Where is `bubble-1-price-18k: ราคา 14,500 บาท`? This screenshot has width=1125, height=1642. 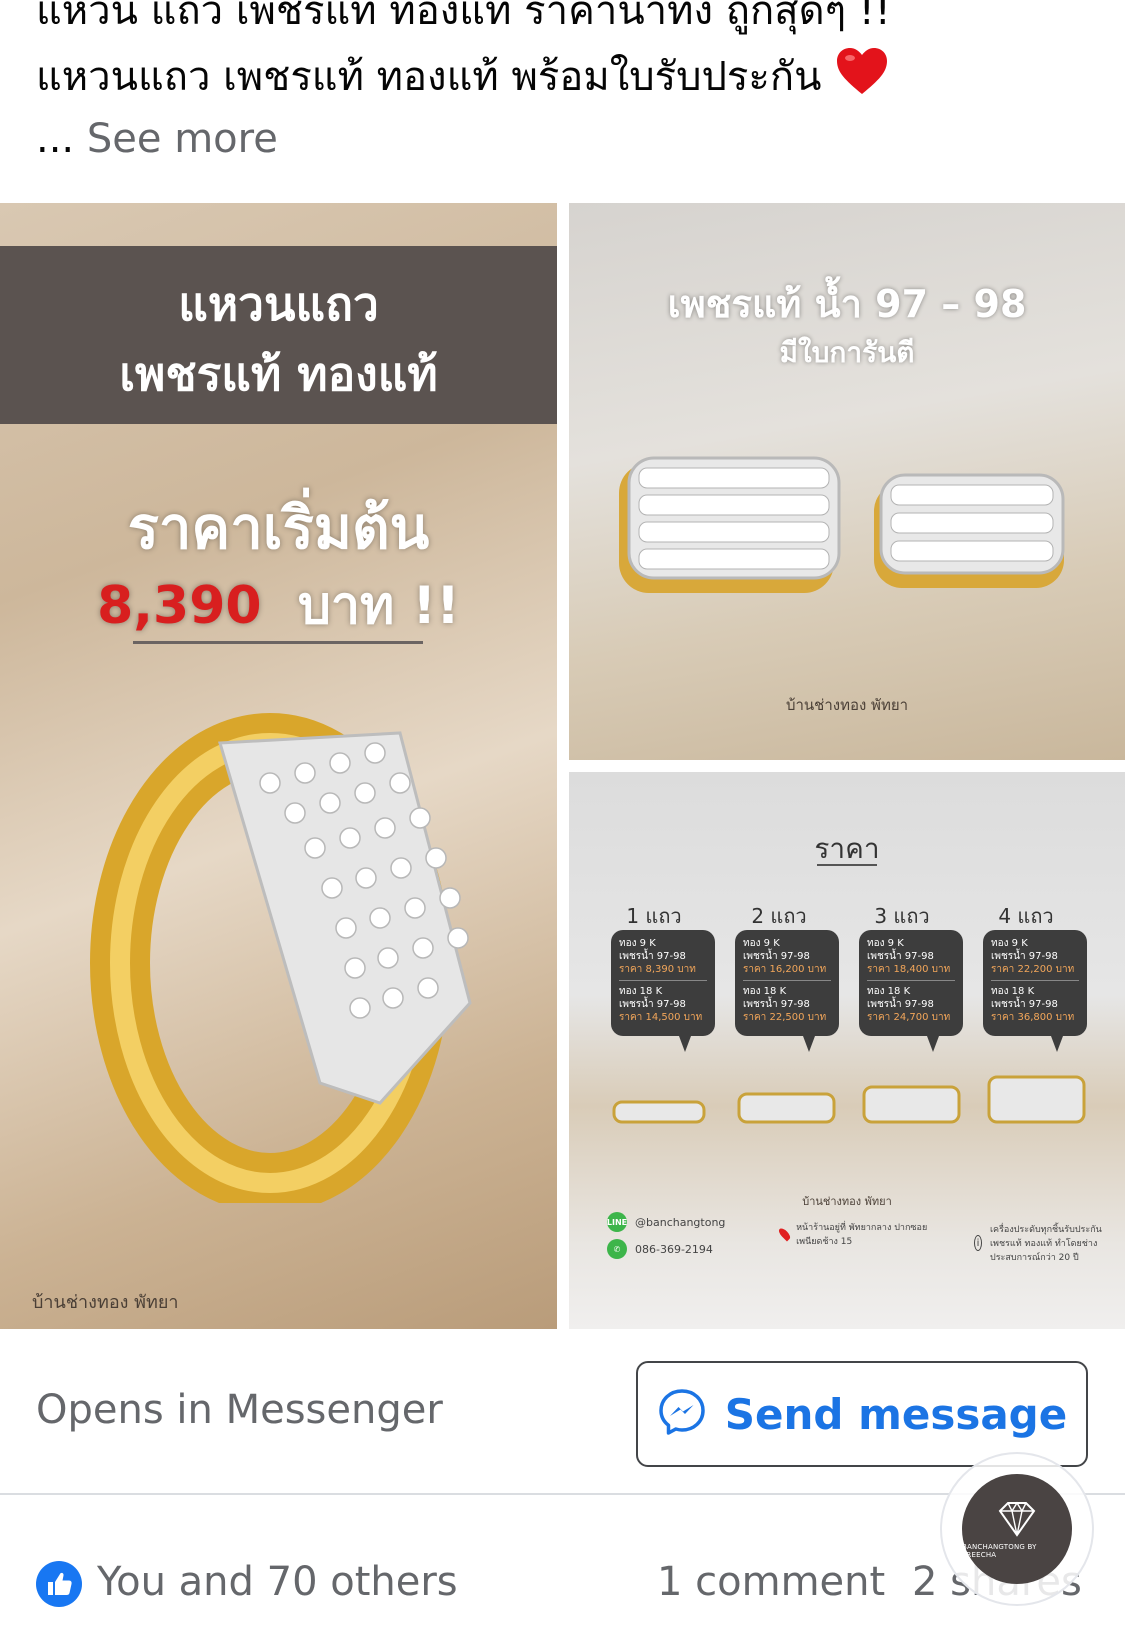 bubble-1-price-18k: ราคา 14,500 บาท is located at coordinates (661, 1017).